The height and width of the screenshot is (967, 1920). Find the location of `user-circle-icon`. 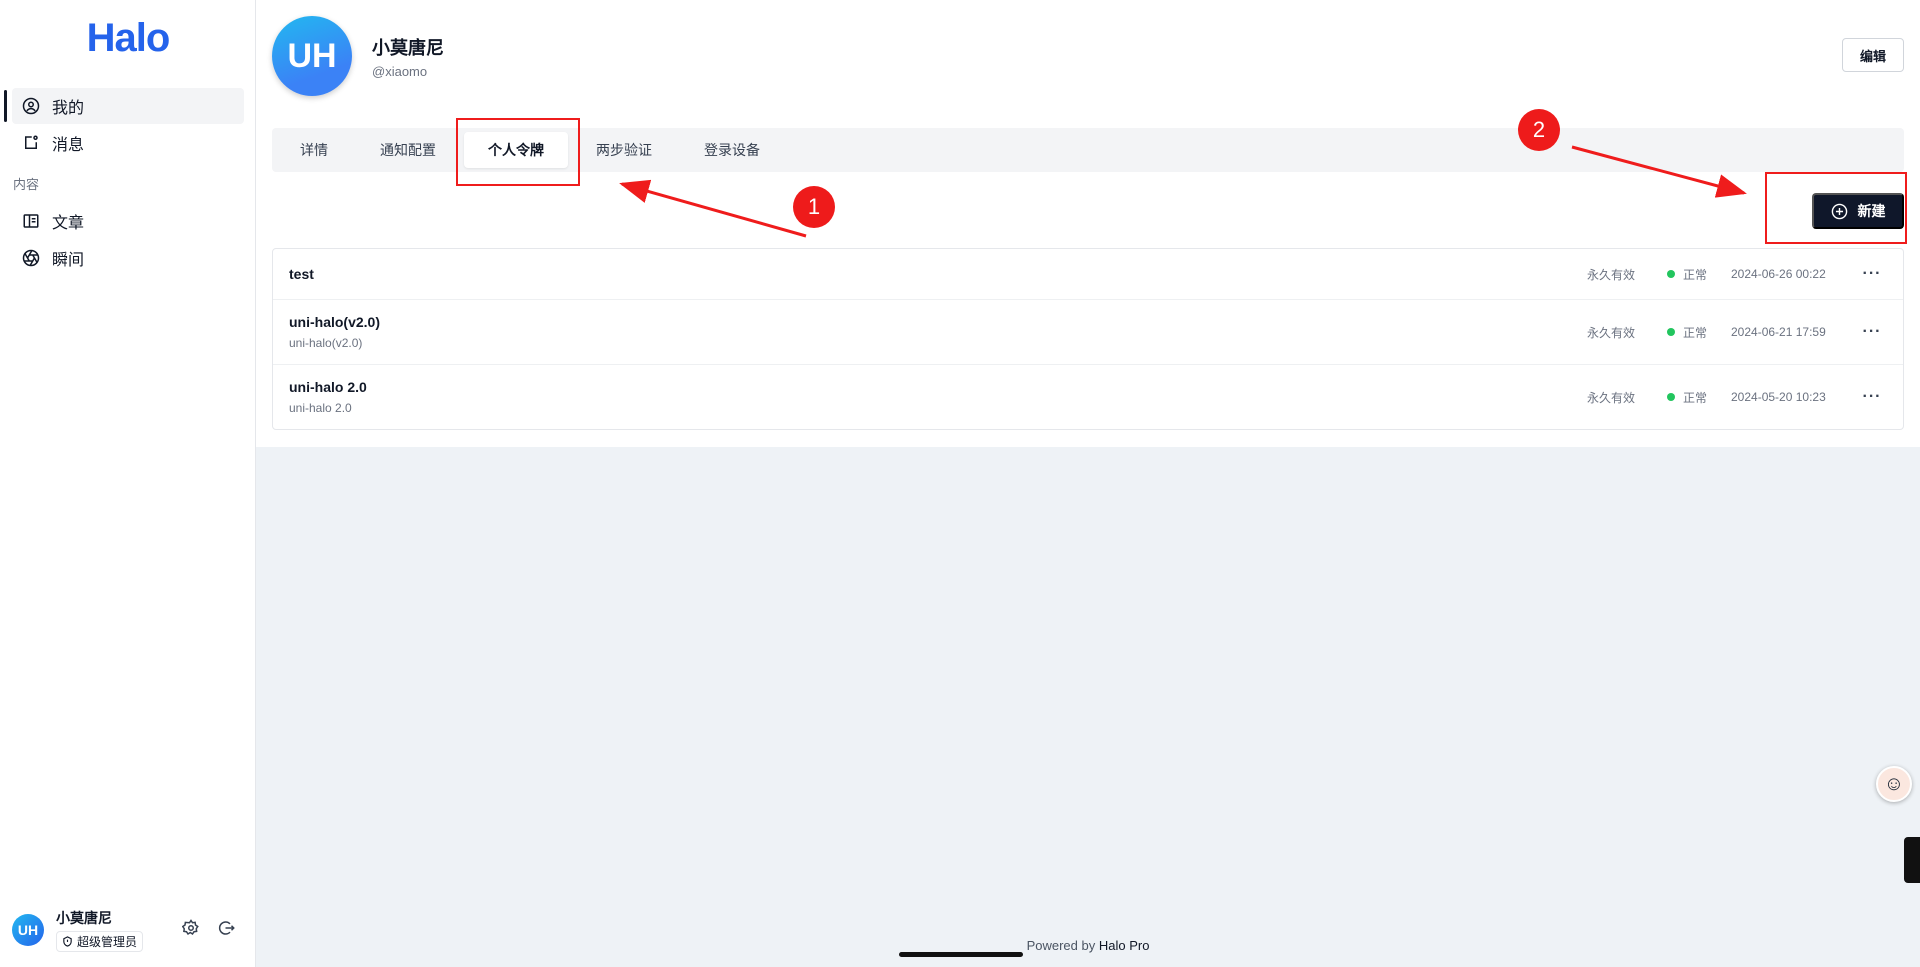

user-circle-icon is located at coordinates (31, 106).